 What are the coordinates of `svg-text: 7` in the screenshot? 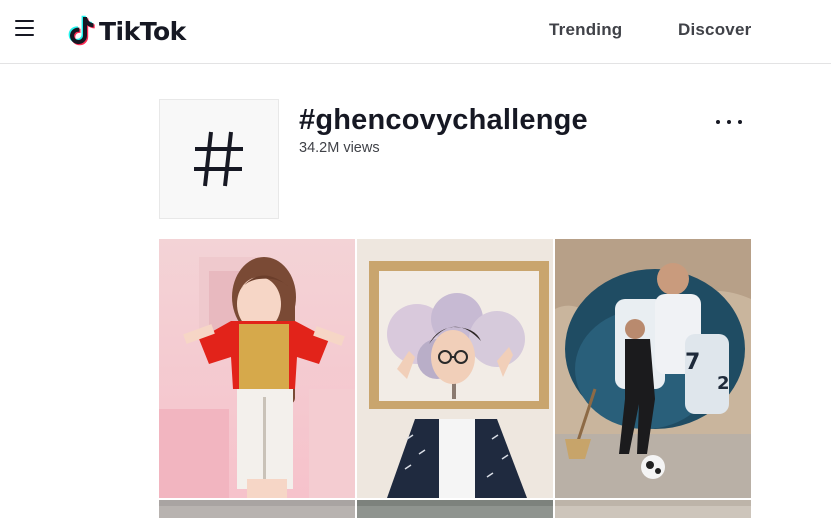 It's located at (692, 362).